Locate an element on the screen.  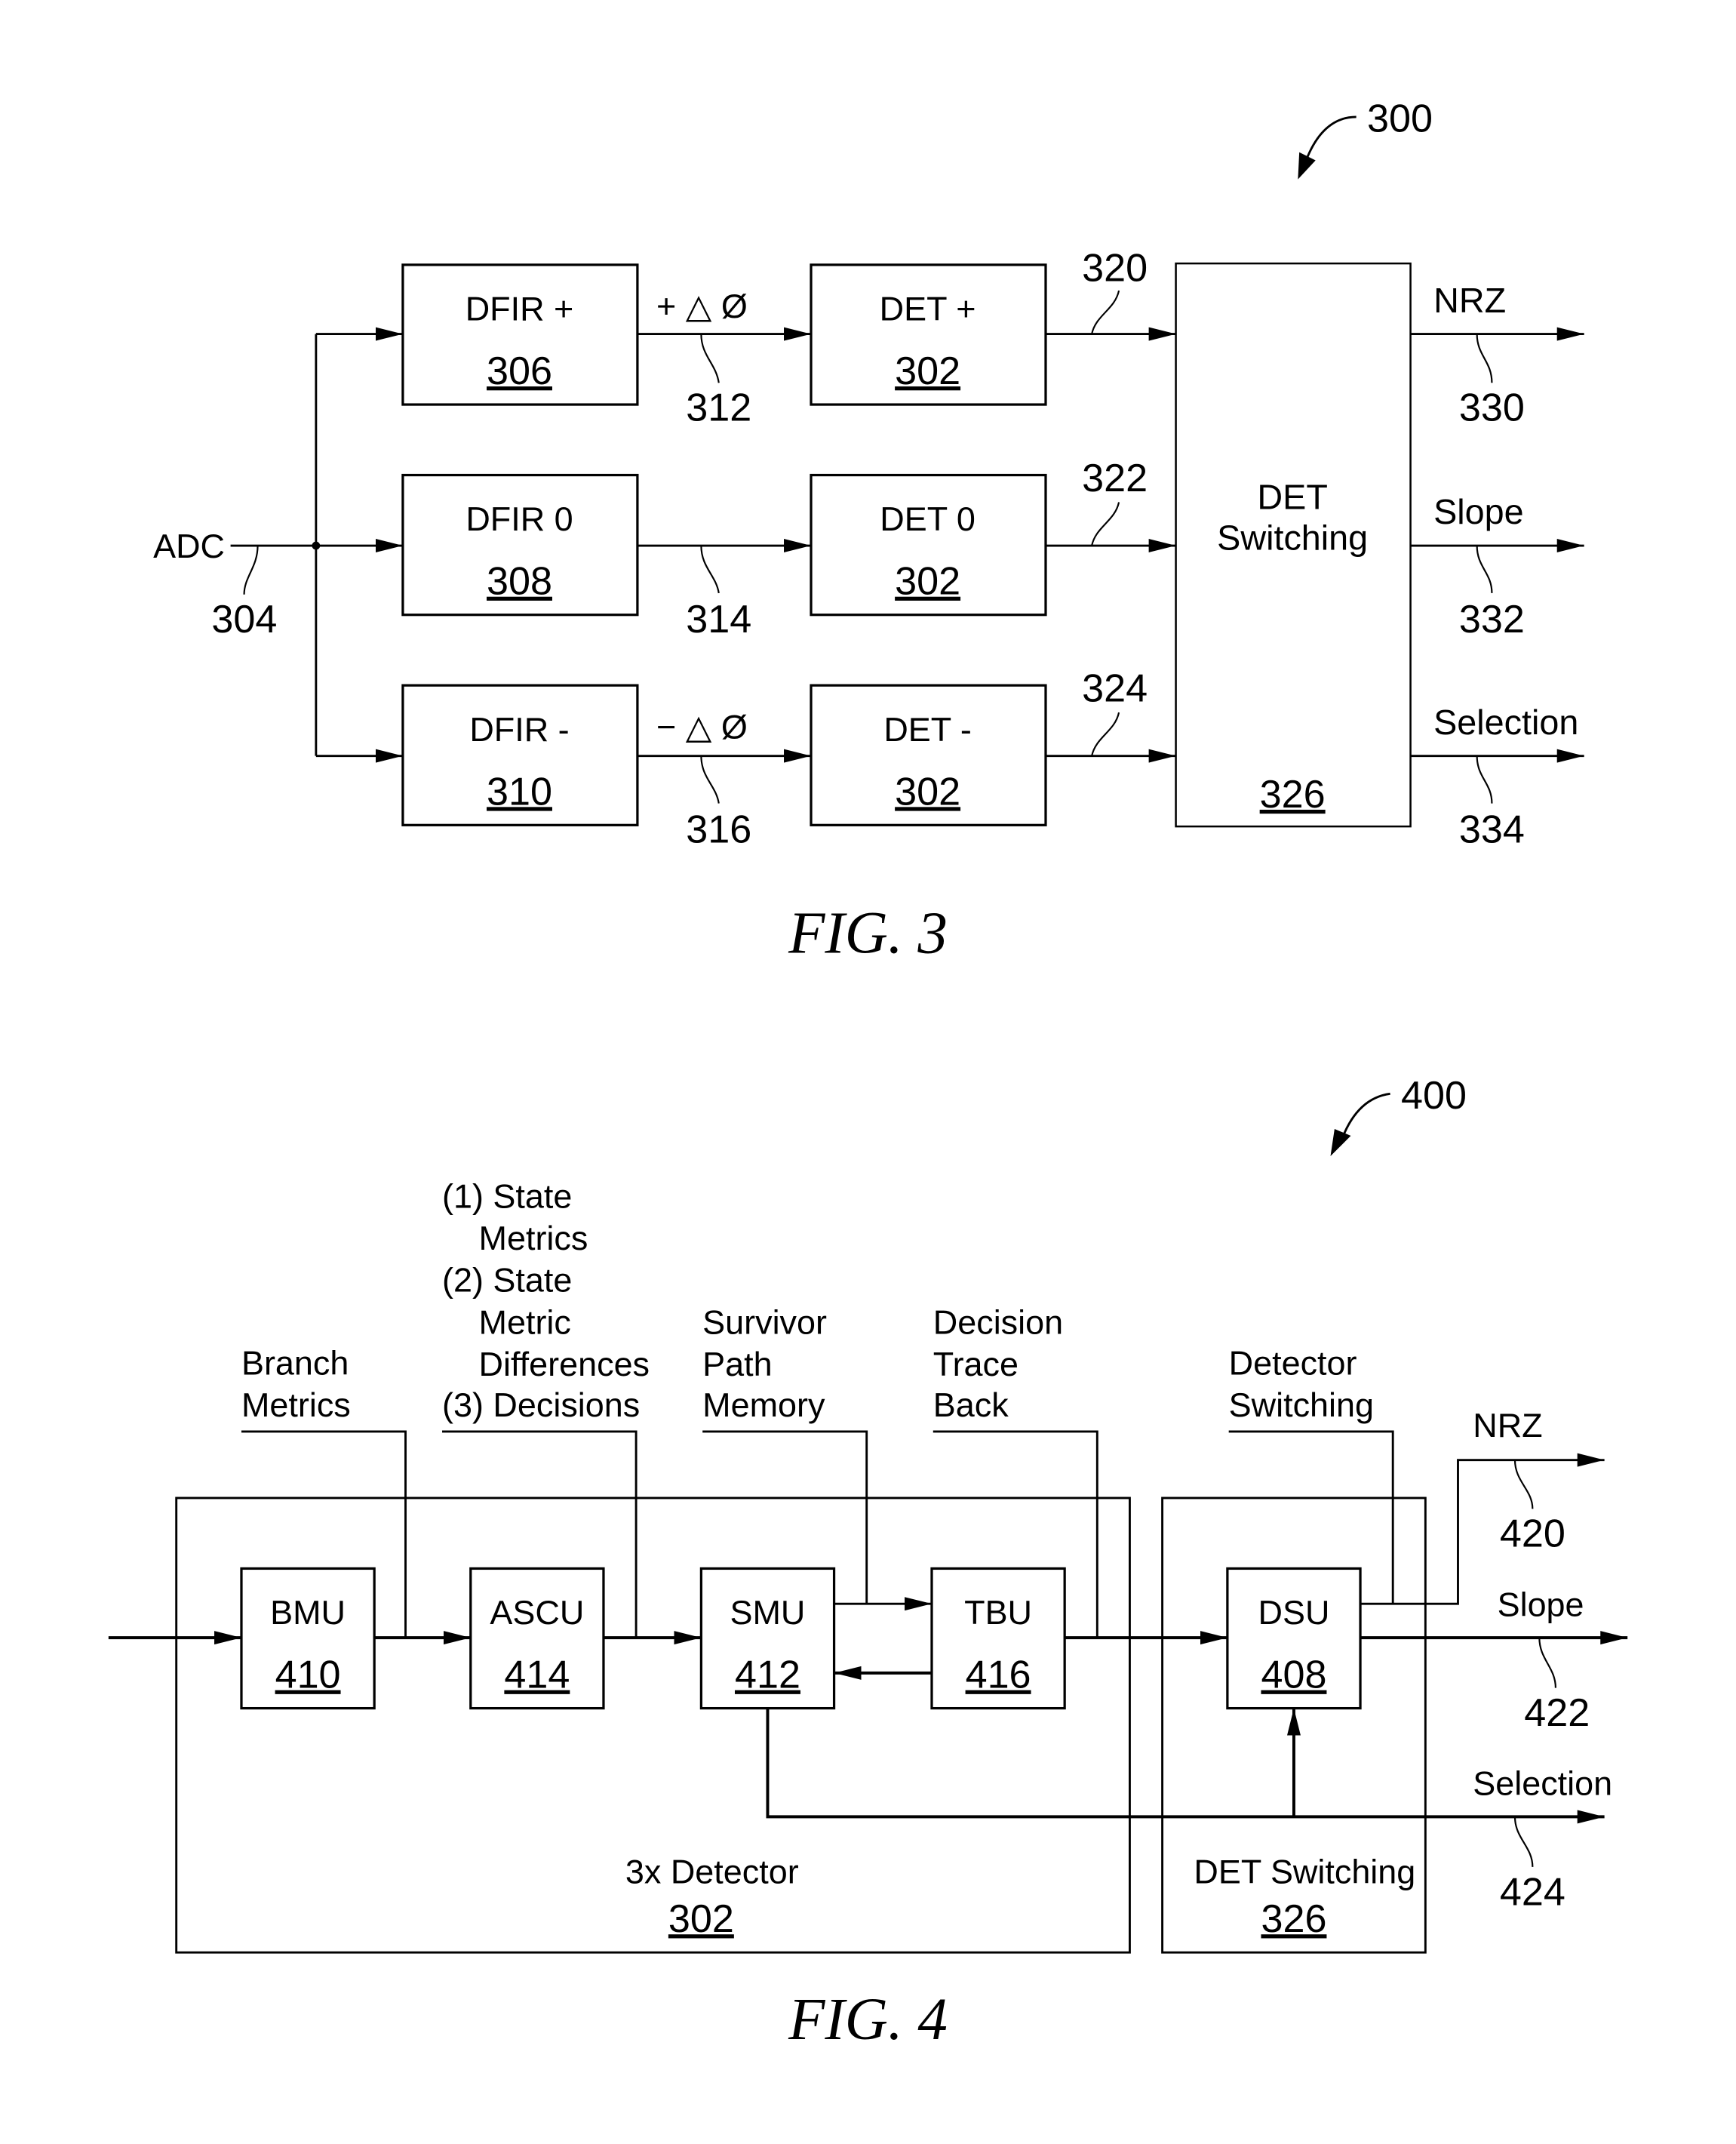
det-zero-name: DET 0 is located at coordinates (928, 519).